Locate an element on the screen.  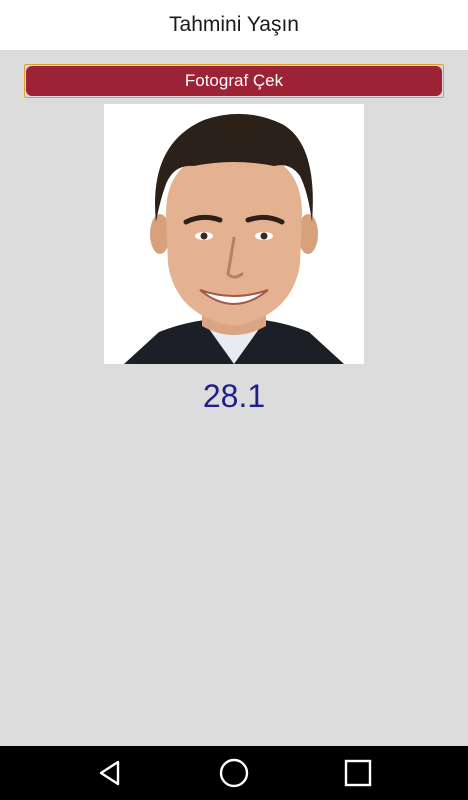
home-icon is located at coordinates (234, 773).